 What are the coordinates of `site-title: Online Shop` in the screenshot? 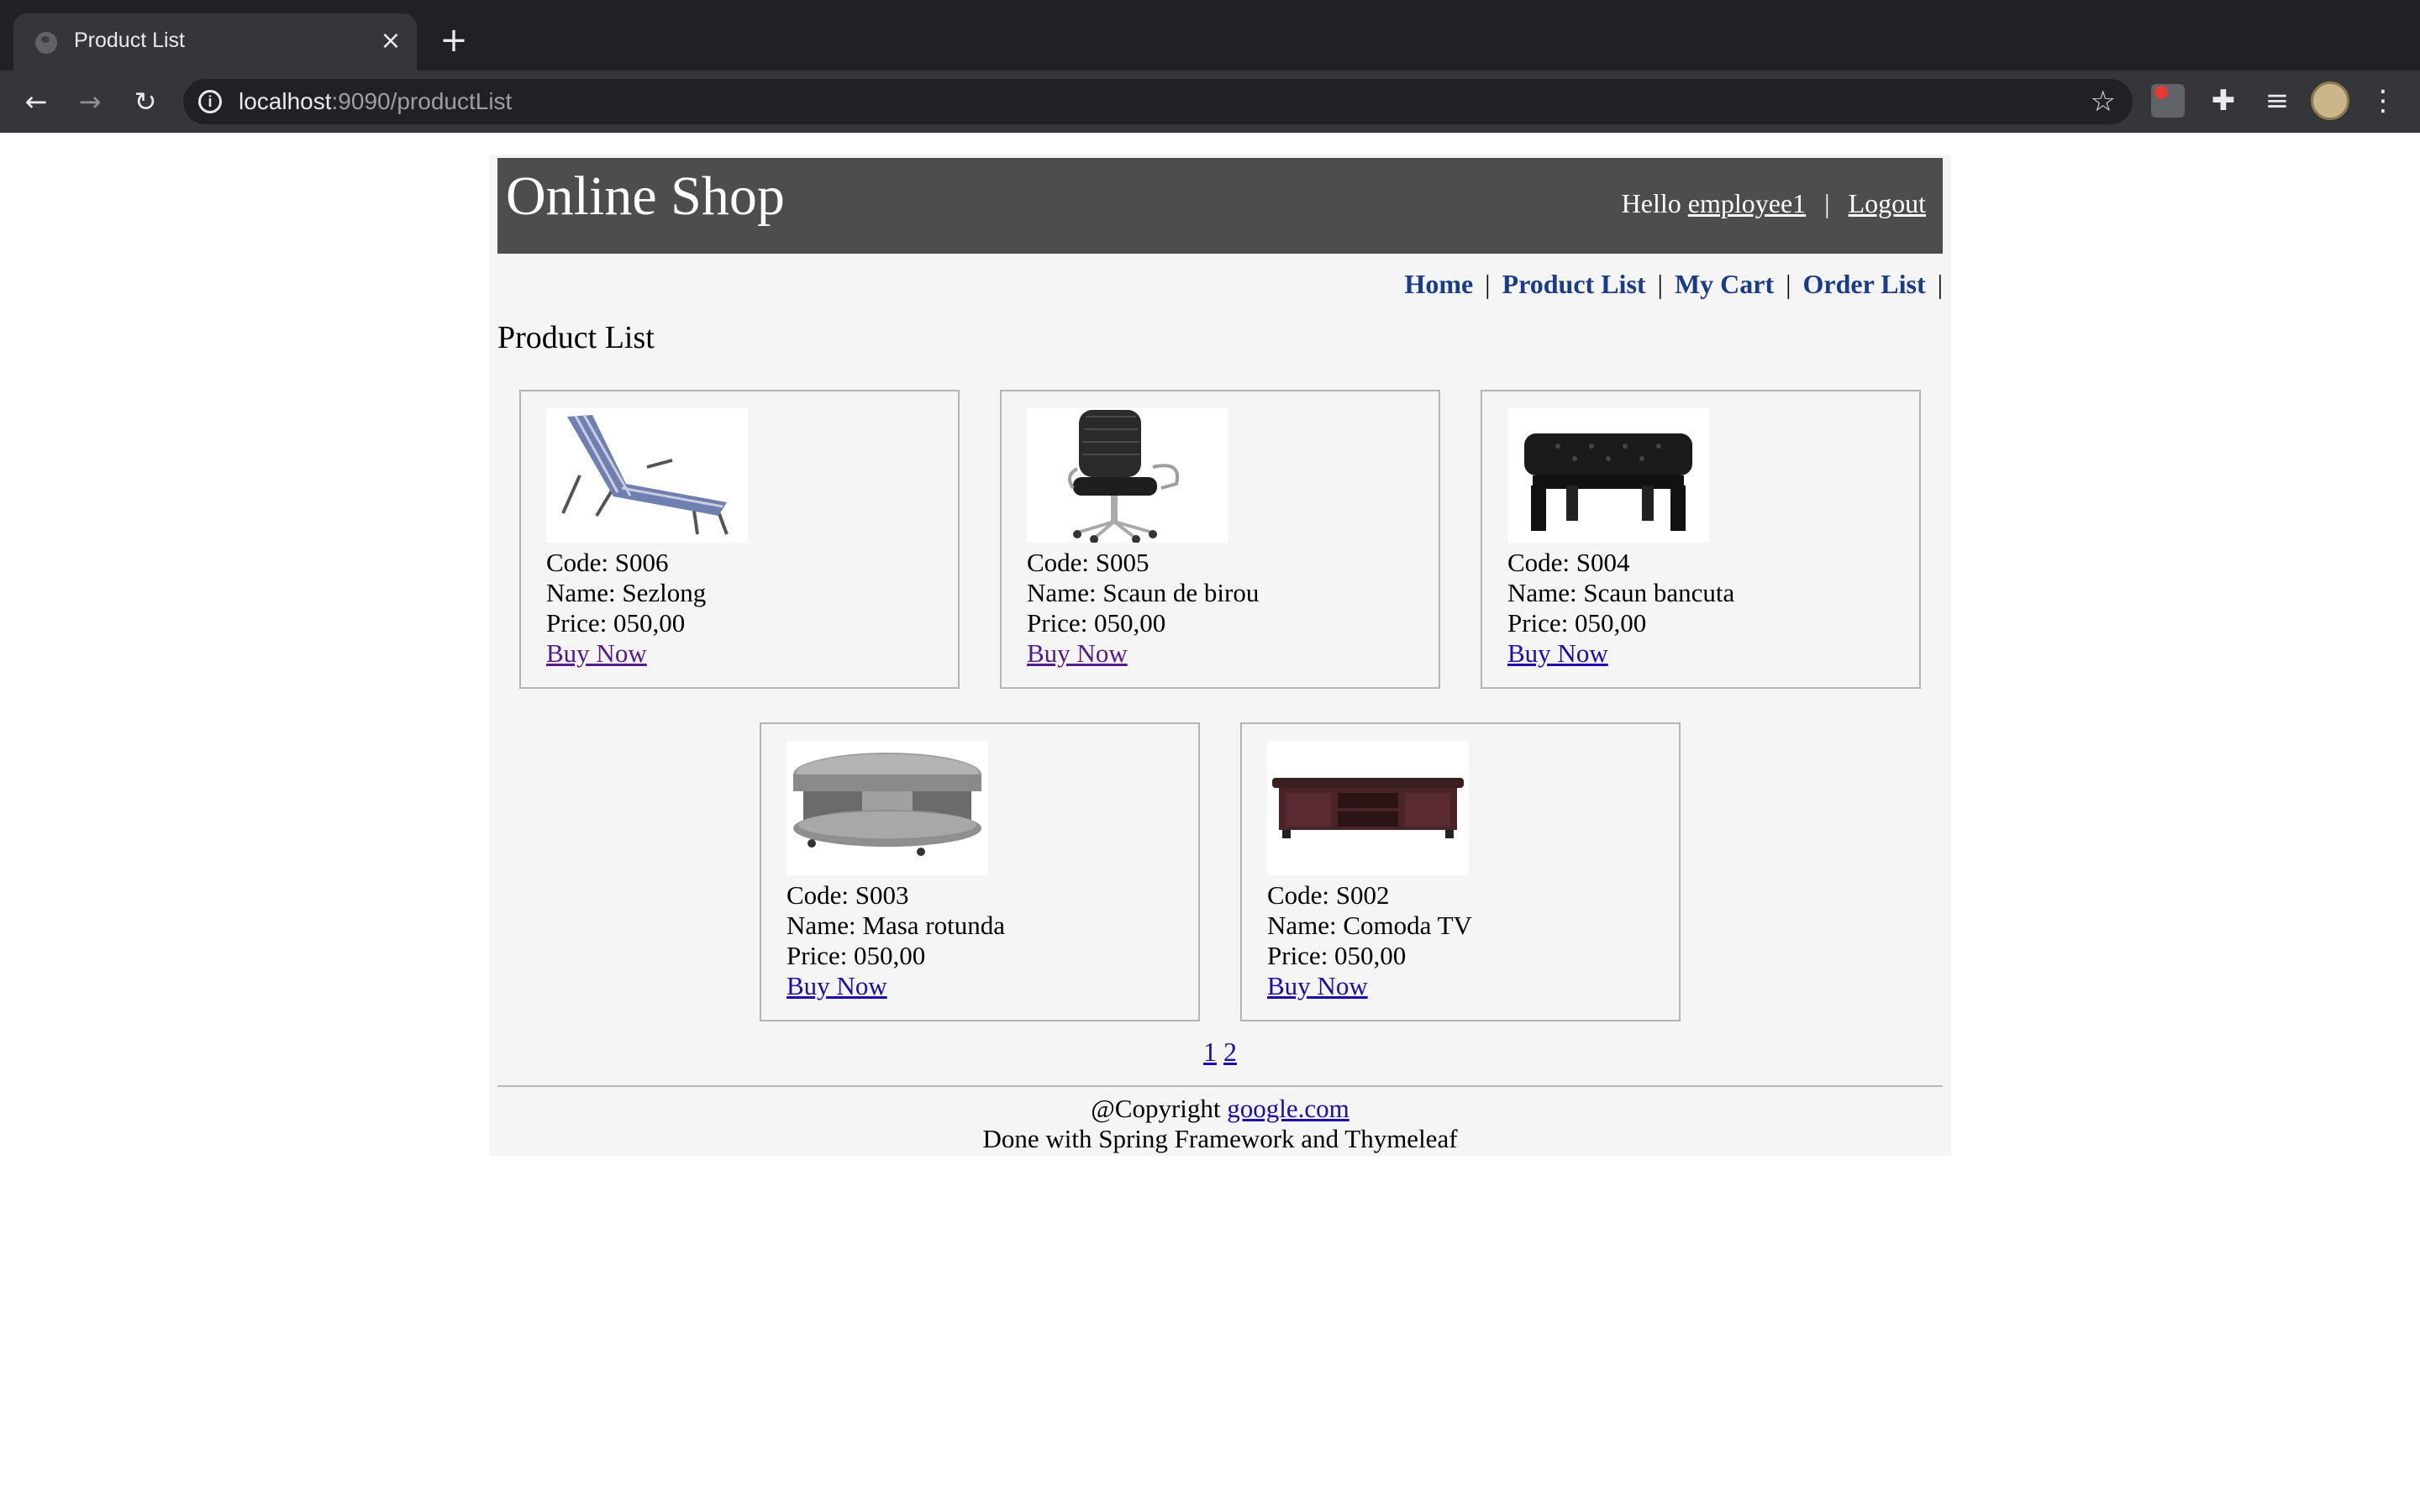 It's located at (645, 196).